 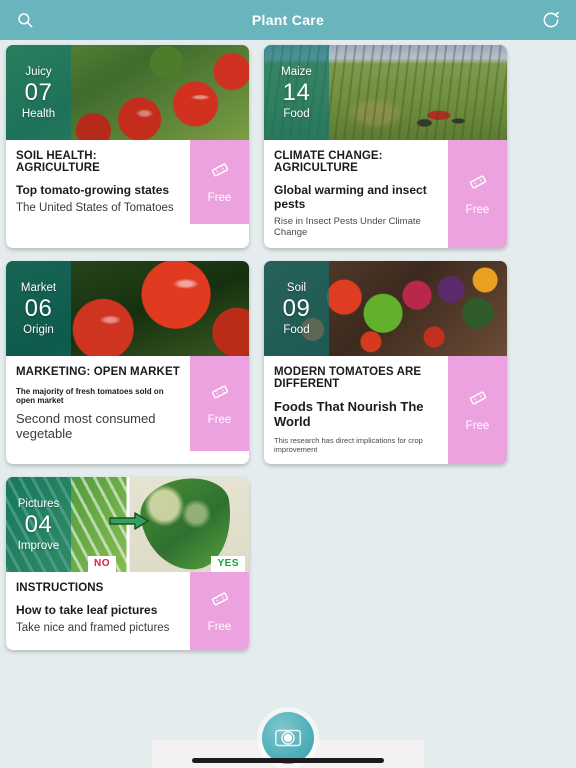 What do you see at coordinates (127, 308) in the screenshot?
I see `card-media: Market 06 Origin` at bounding box center [127, 308].